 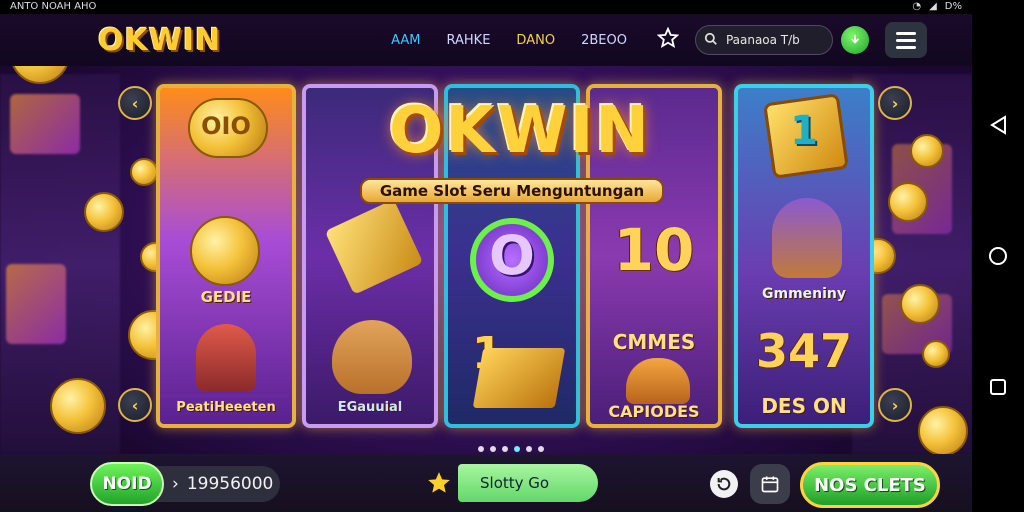 What do you see at coordinates (998, 125) in the screenshot?
I see `back-icon` at bounding box center [998, 125].